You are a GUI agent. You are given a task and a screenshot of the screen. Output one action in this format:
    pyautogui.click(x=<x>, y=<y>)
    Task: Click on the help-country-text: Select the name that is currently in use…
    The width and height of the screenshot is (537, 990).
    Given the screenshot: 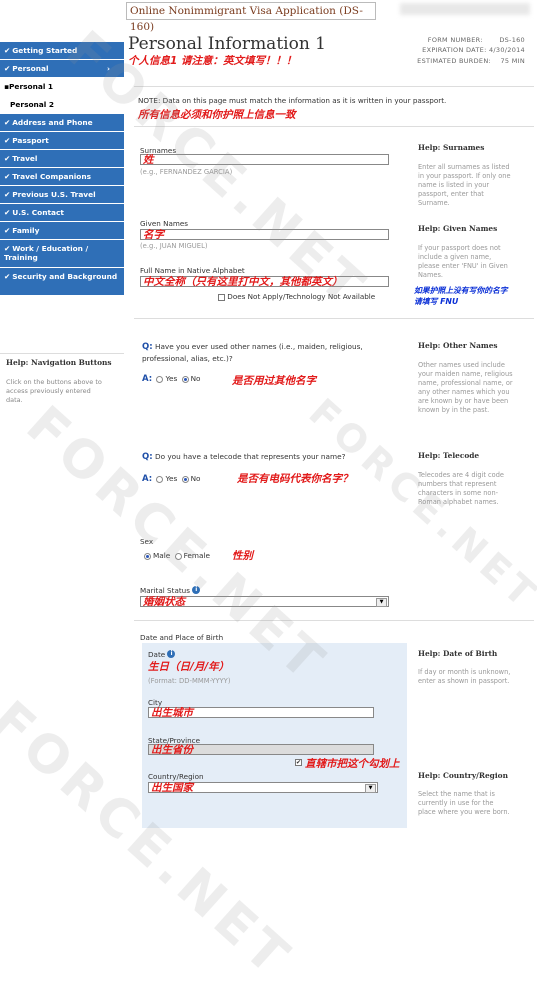 What is the action you would take?
    pyautogui.click(x=464, y=803)
    